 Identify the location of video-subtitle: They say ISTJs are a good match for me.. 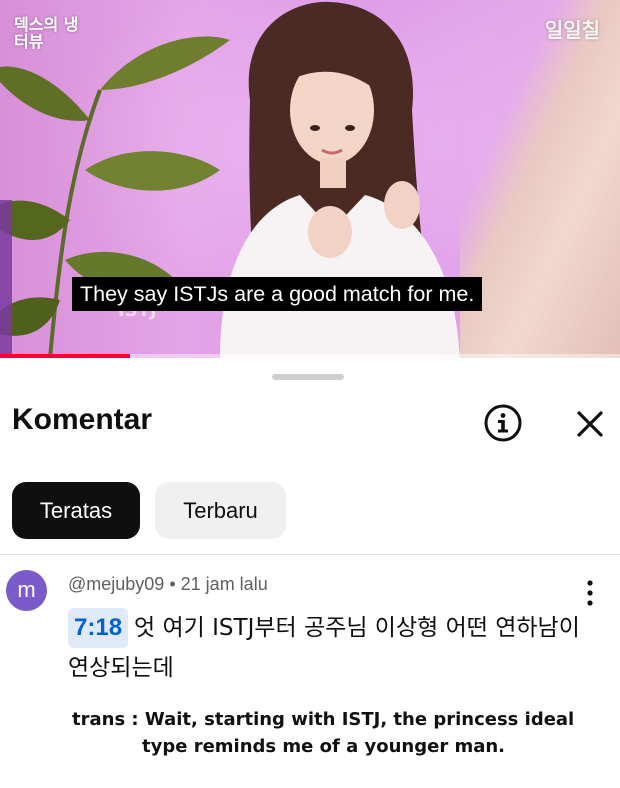
(277, 294).